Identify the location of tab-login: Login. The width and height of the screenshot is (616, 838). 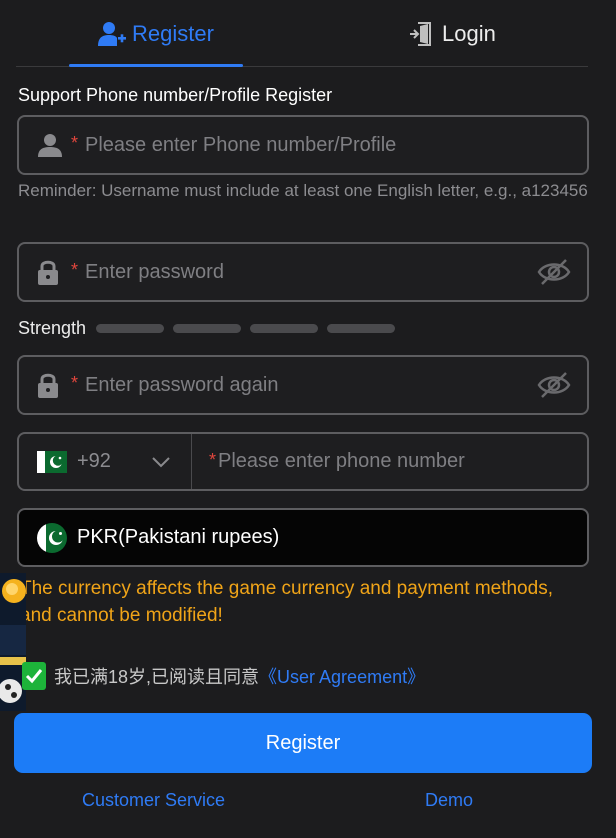
(452, 34).